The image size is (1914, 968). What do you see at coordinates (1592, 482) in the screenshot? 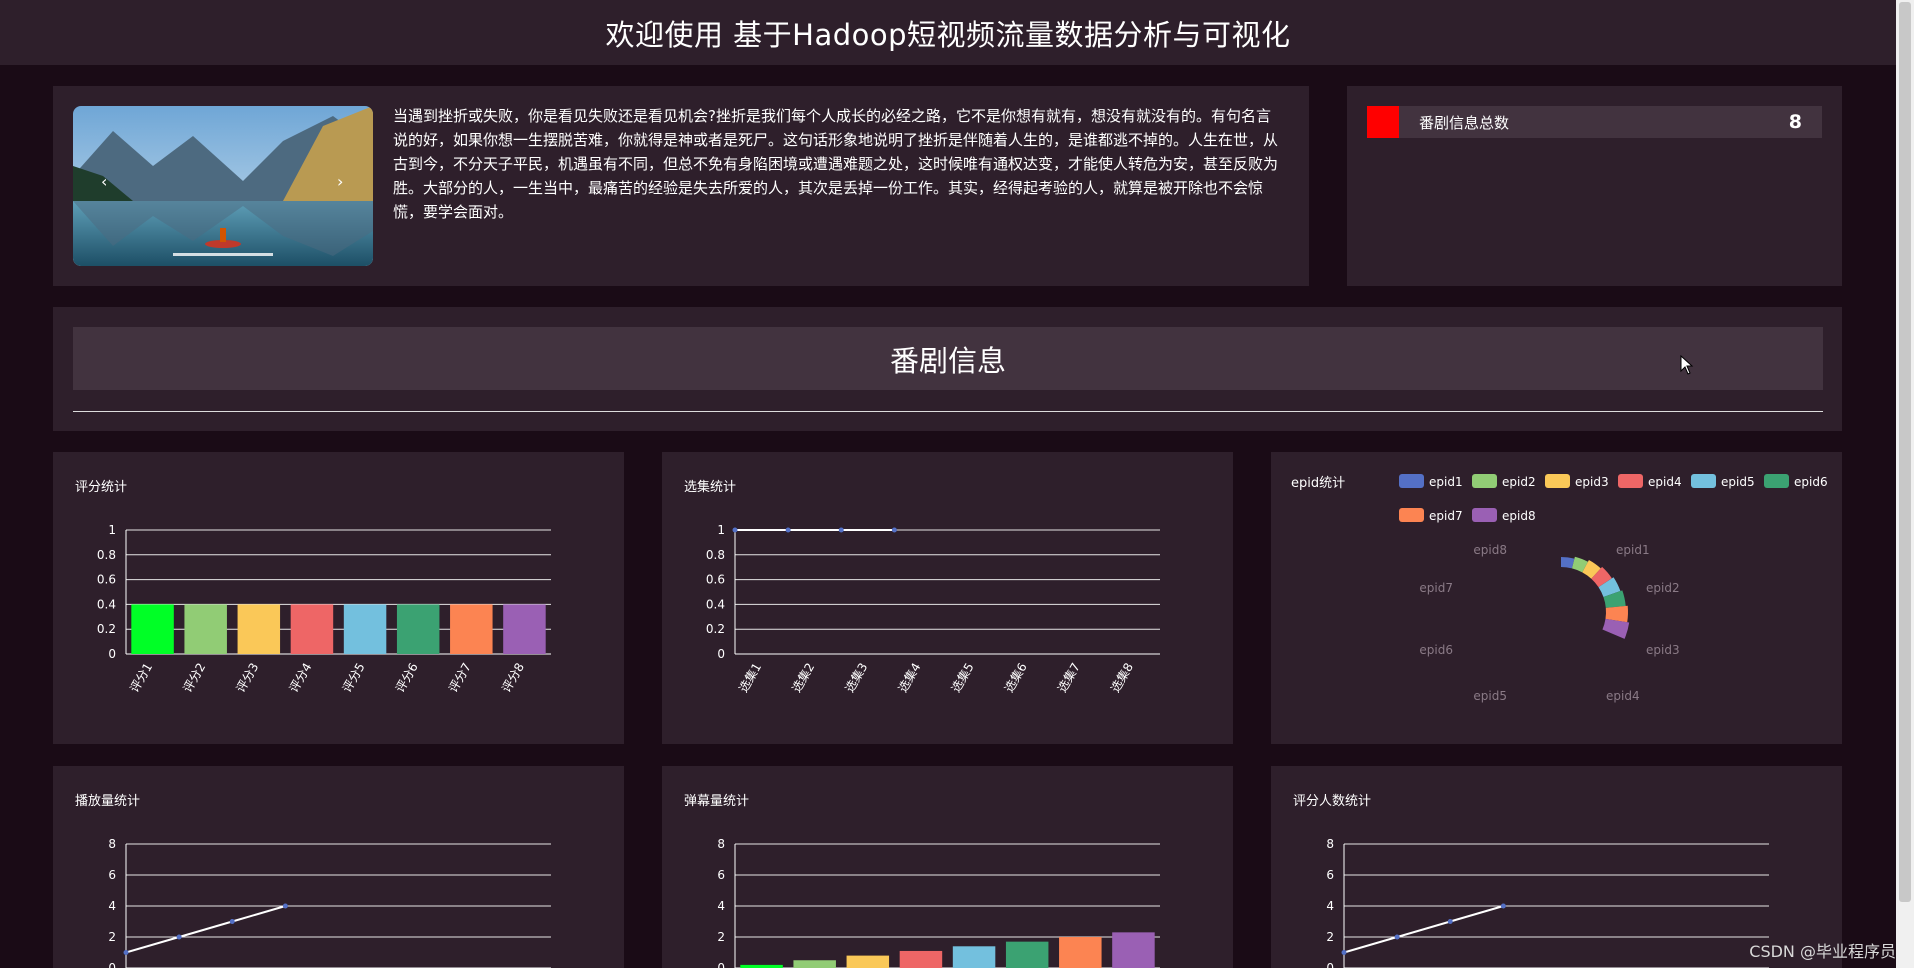
I see `legend-label: epid3` at bounding box center [1592, 482].